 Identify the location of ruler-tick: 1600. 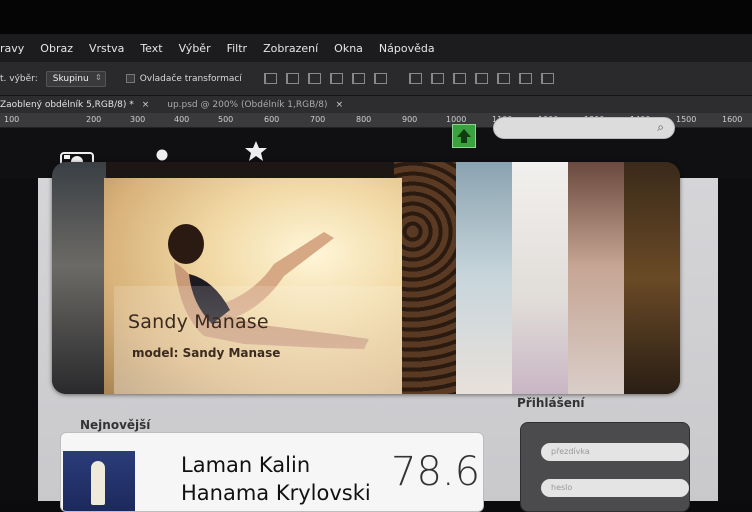
(732, 119).